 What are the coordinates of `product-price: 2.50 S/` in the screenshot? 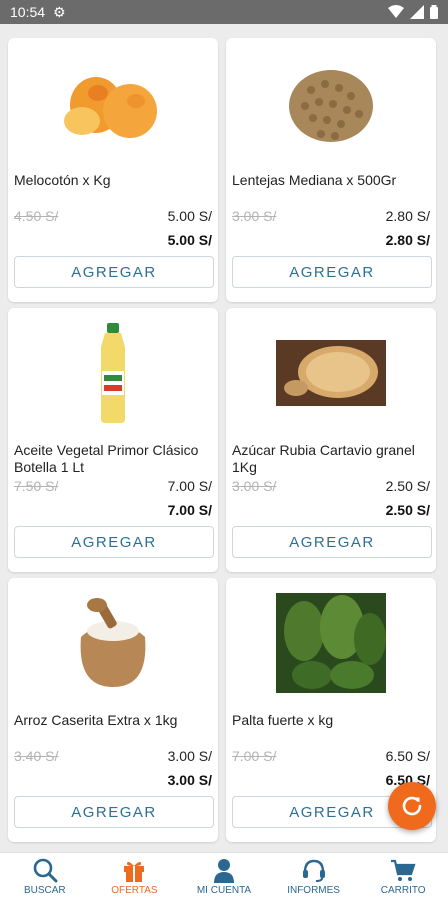 It's located at (407, 486).